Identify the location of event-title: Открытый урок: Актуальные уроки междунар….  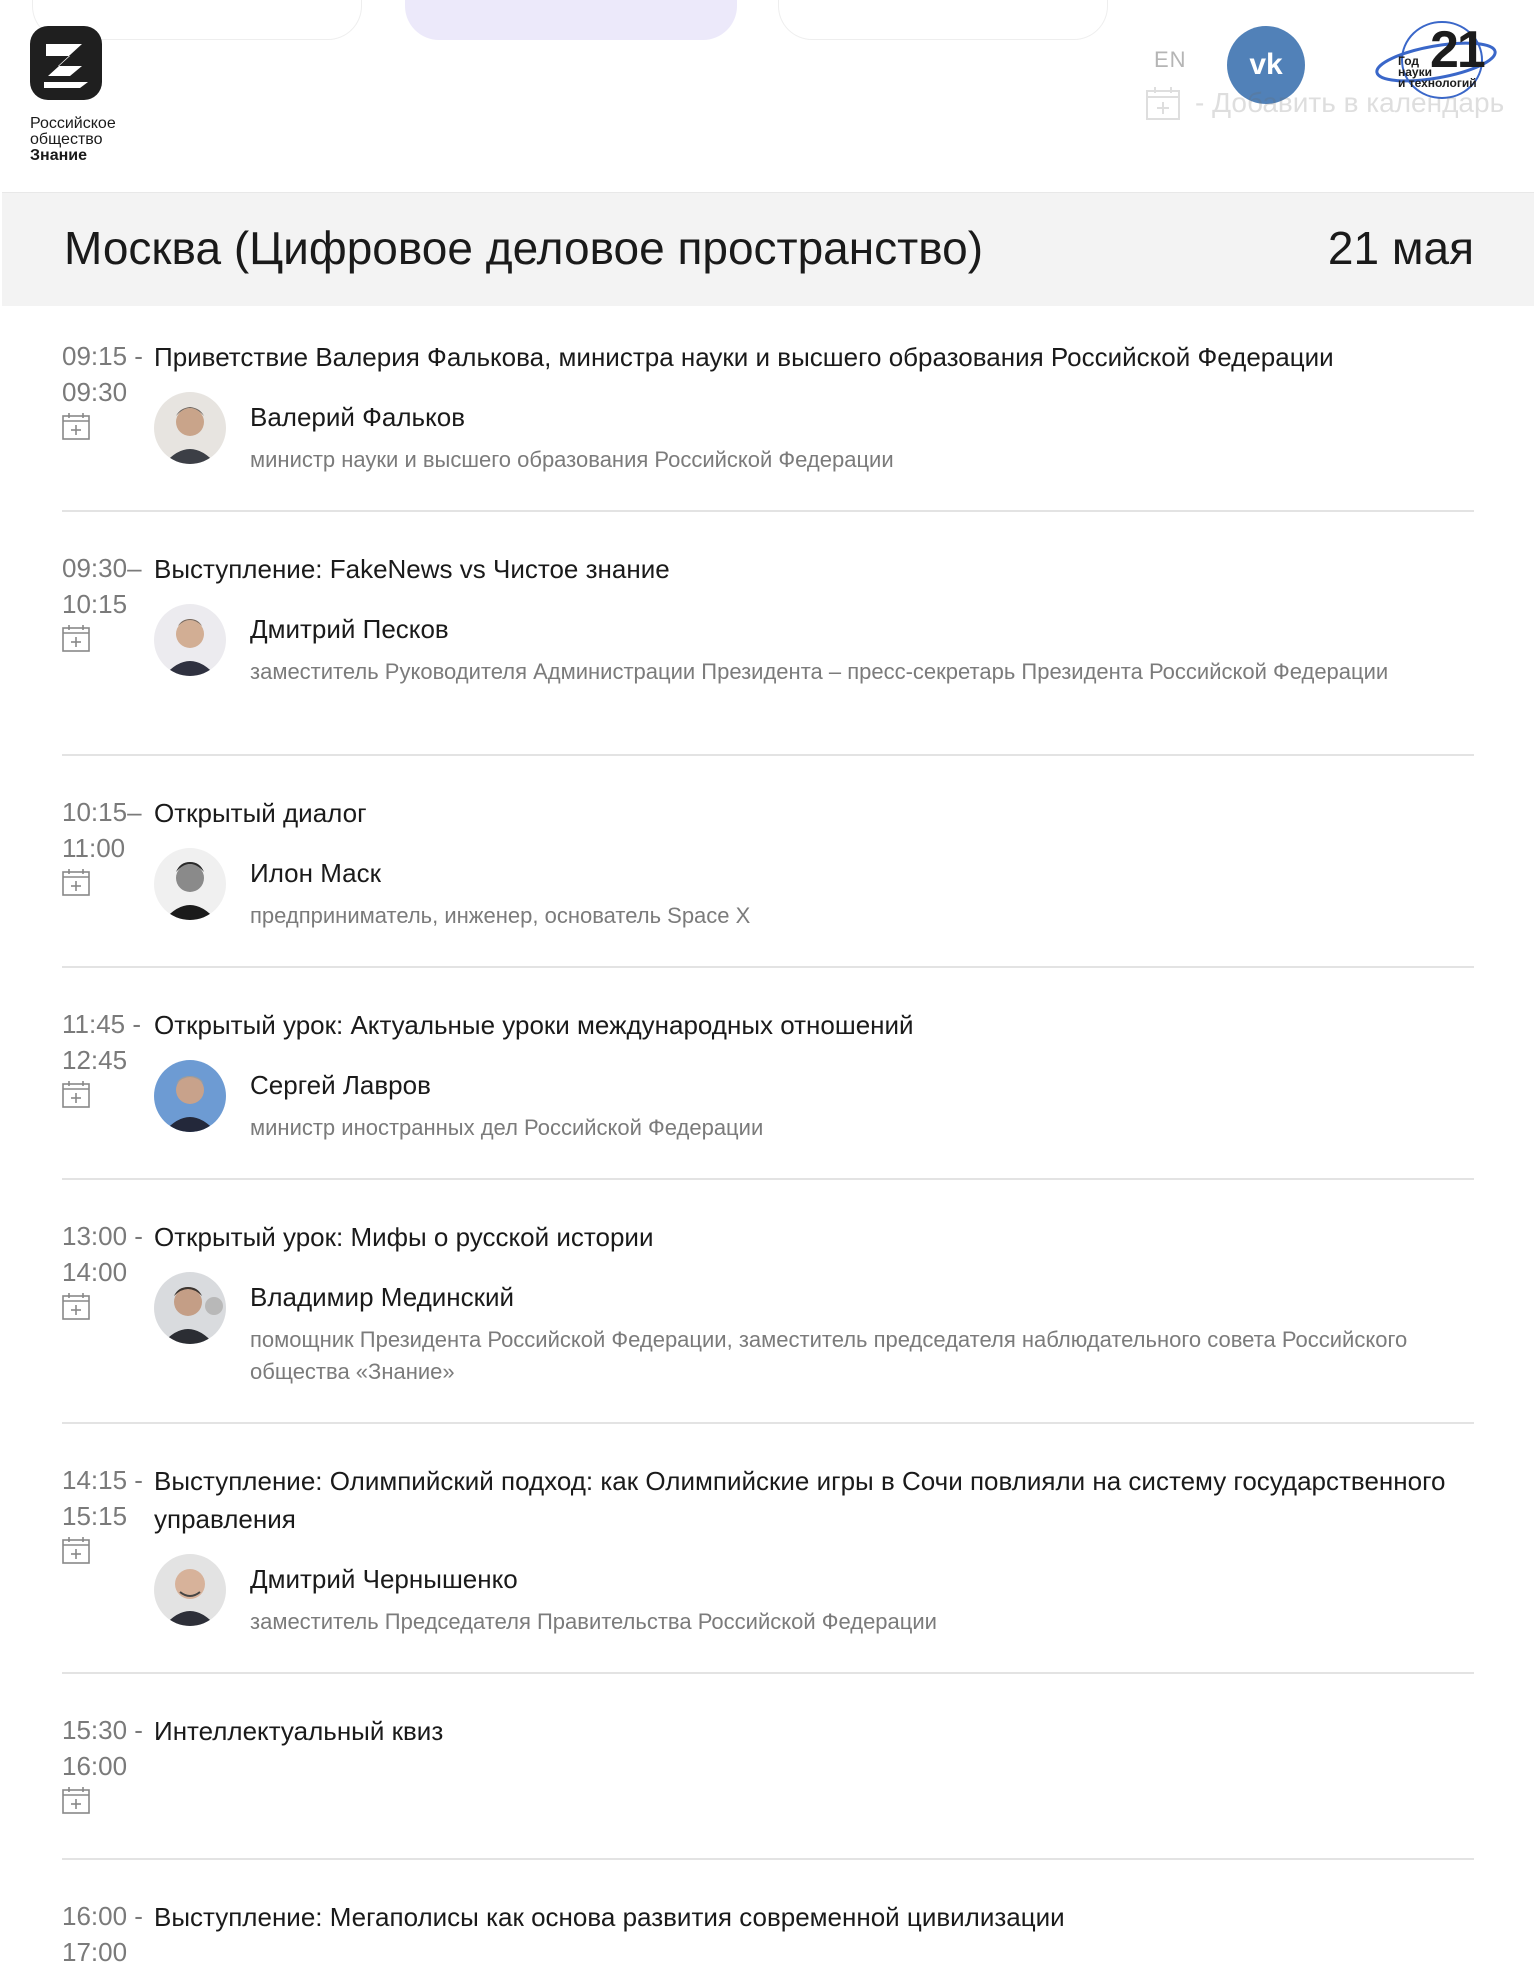
(534, 1025).